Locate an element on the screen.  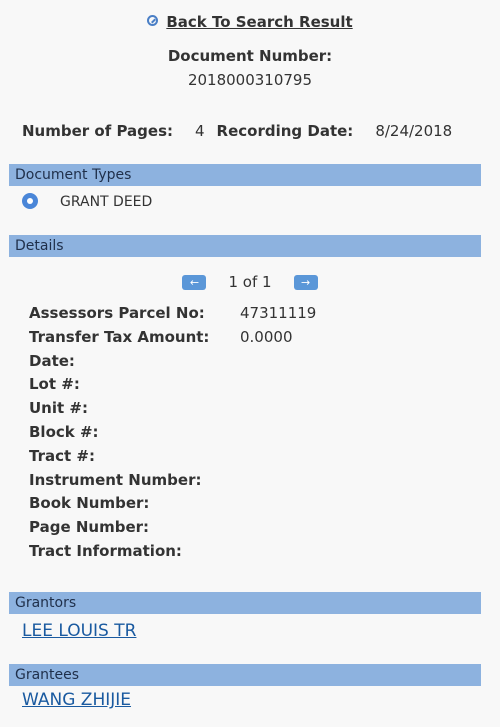
section-document-types: Document Types is located at coordinates (245, 175).